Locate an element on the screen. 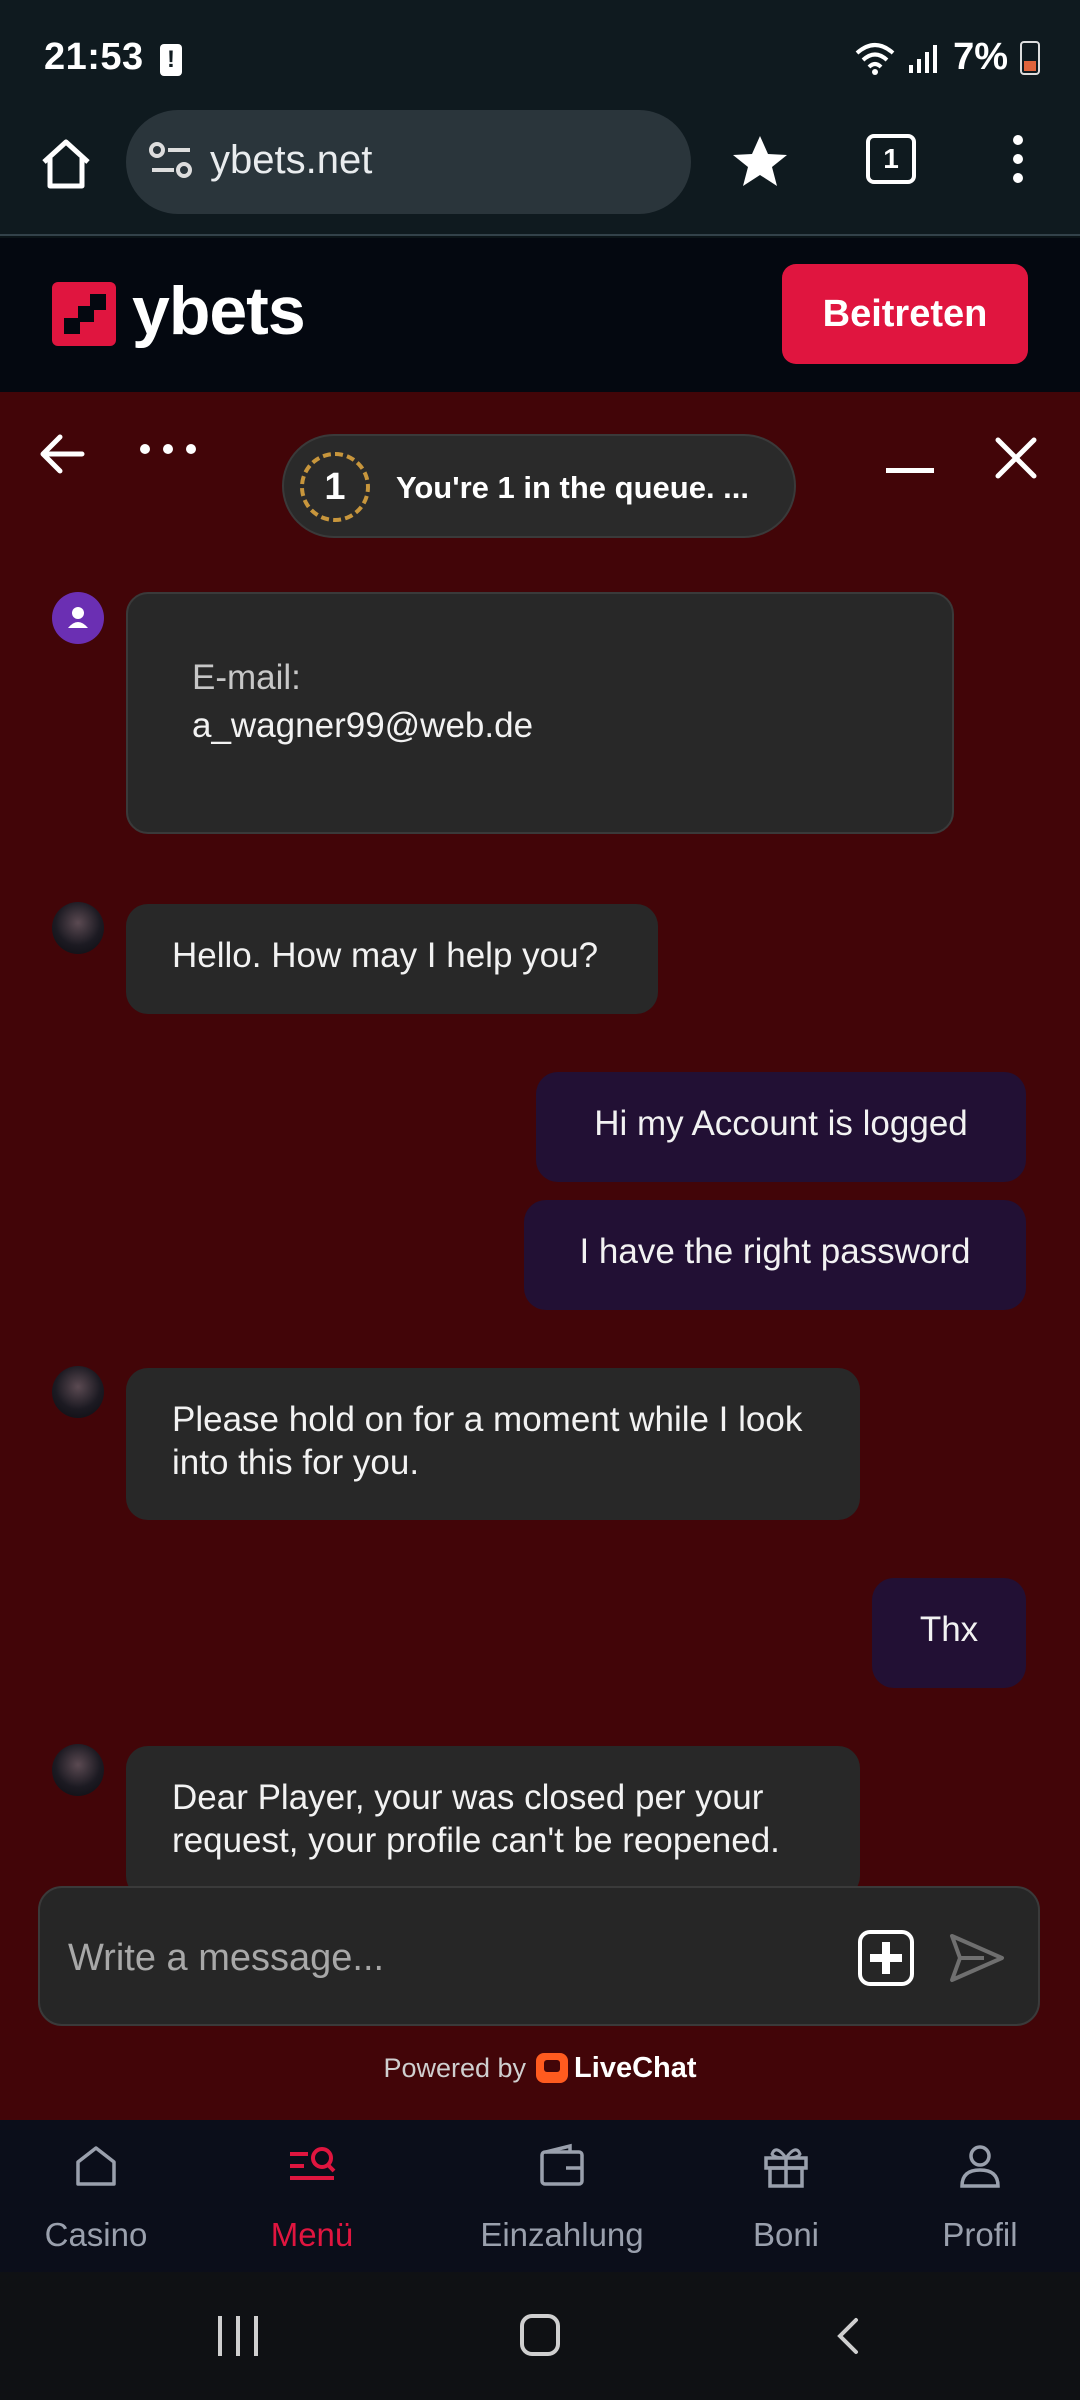  system-back-icon is located at coordinates (848, 2336).